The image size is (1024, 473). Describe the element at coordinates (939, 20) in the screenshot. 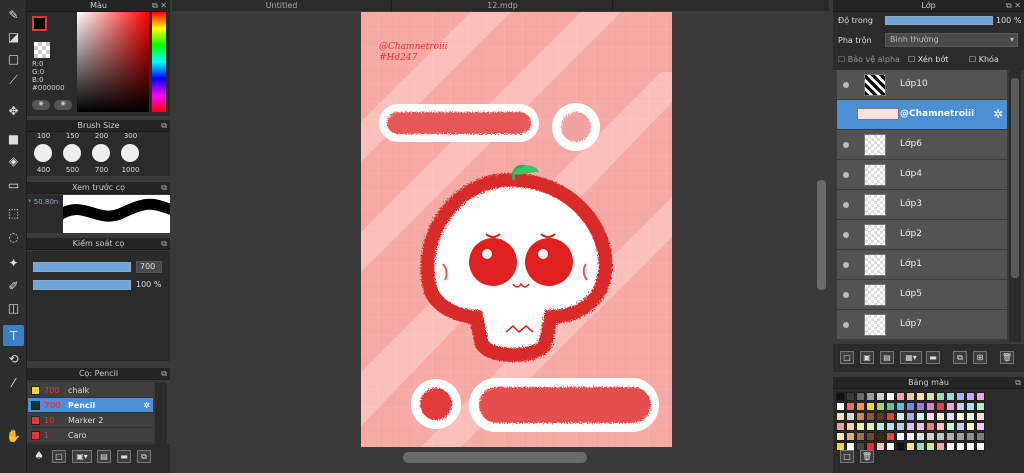

I see `layer-opacity-slider` at that location.